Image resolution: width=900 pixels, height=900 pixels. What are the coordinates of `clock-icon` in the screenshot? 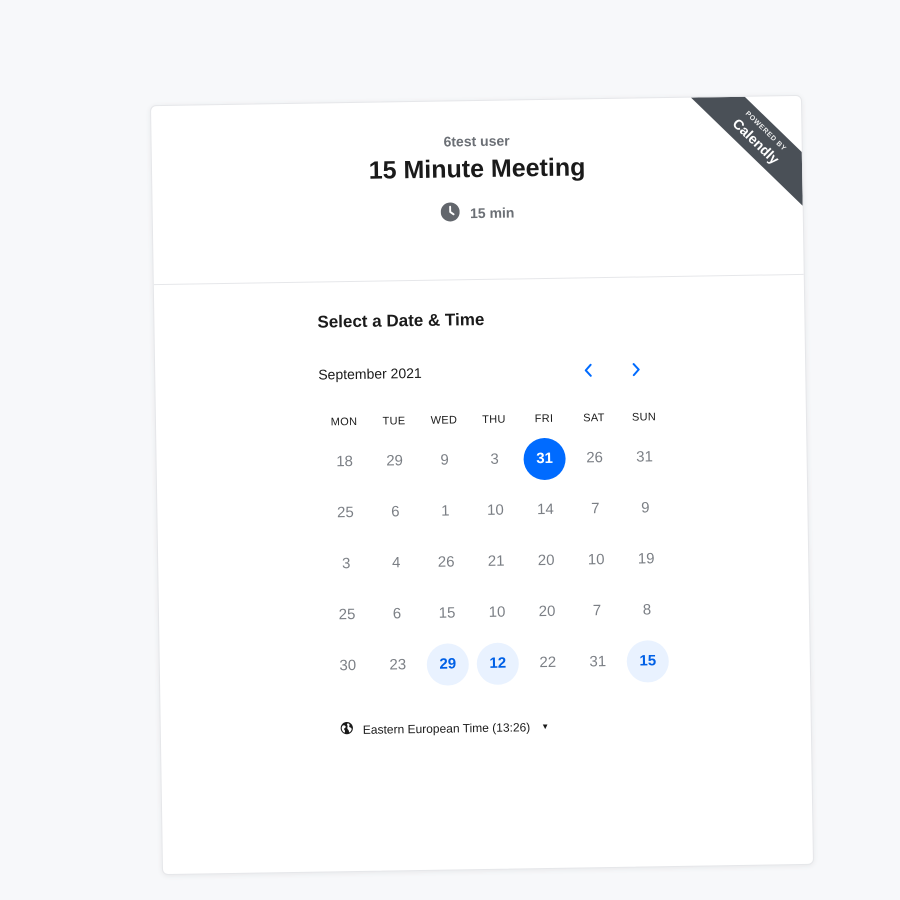 It's located at (451, 213).